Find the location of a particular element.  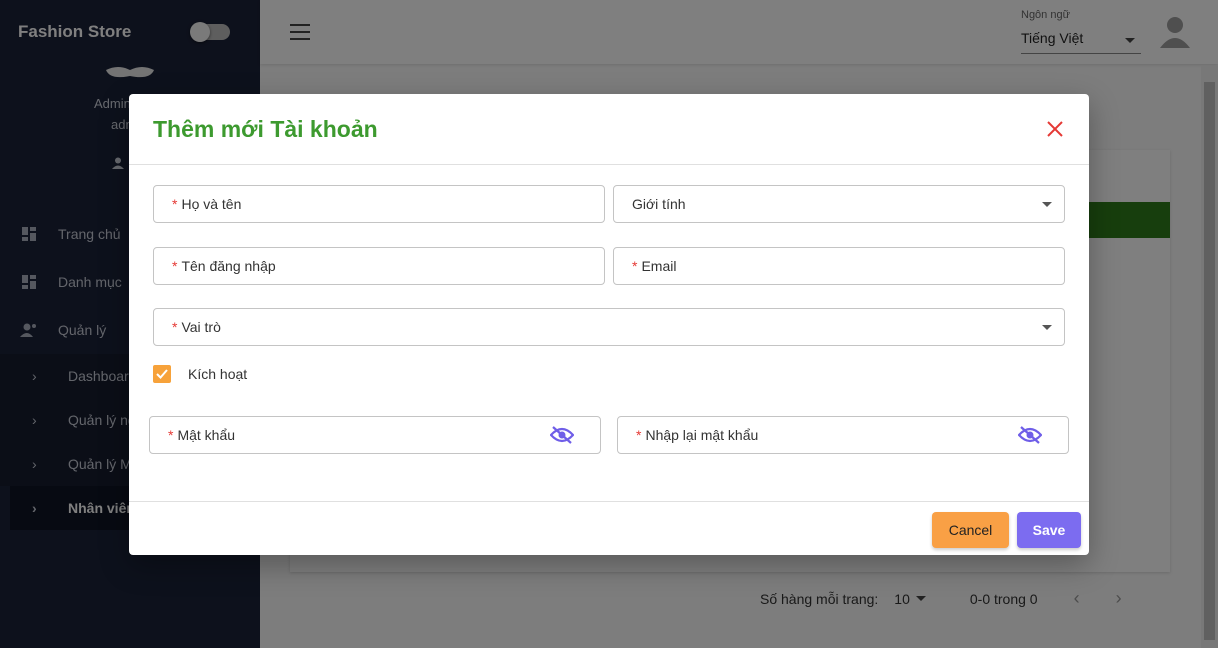

dialog-title: Thêm mới Tài khoản is located at coordinates (265, 129).